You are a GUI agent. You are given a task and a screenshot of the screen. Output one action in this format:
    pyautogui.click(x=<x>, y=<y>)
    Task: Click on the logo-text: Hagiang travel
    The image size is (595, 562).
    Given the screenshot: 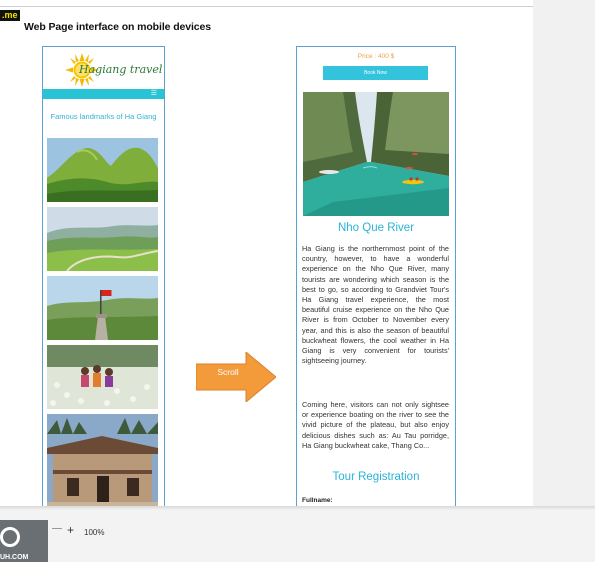 What is the action you would take?
    pyautogui.click(x=121, y=69)
    